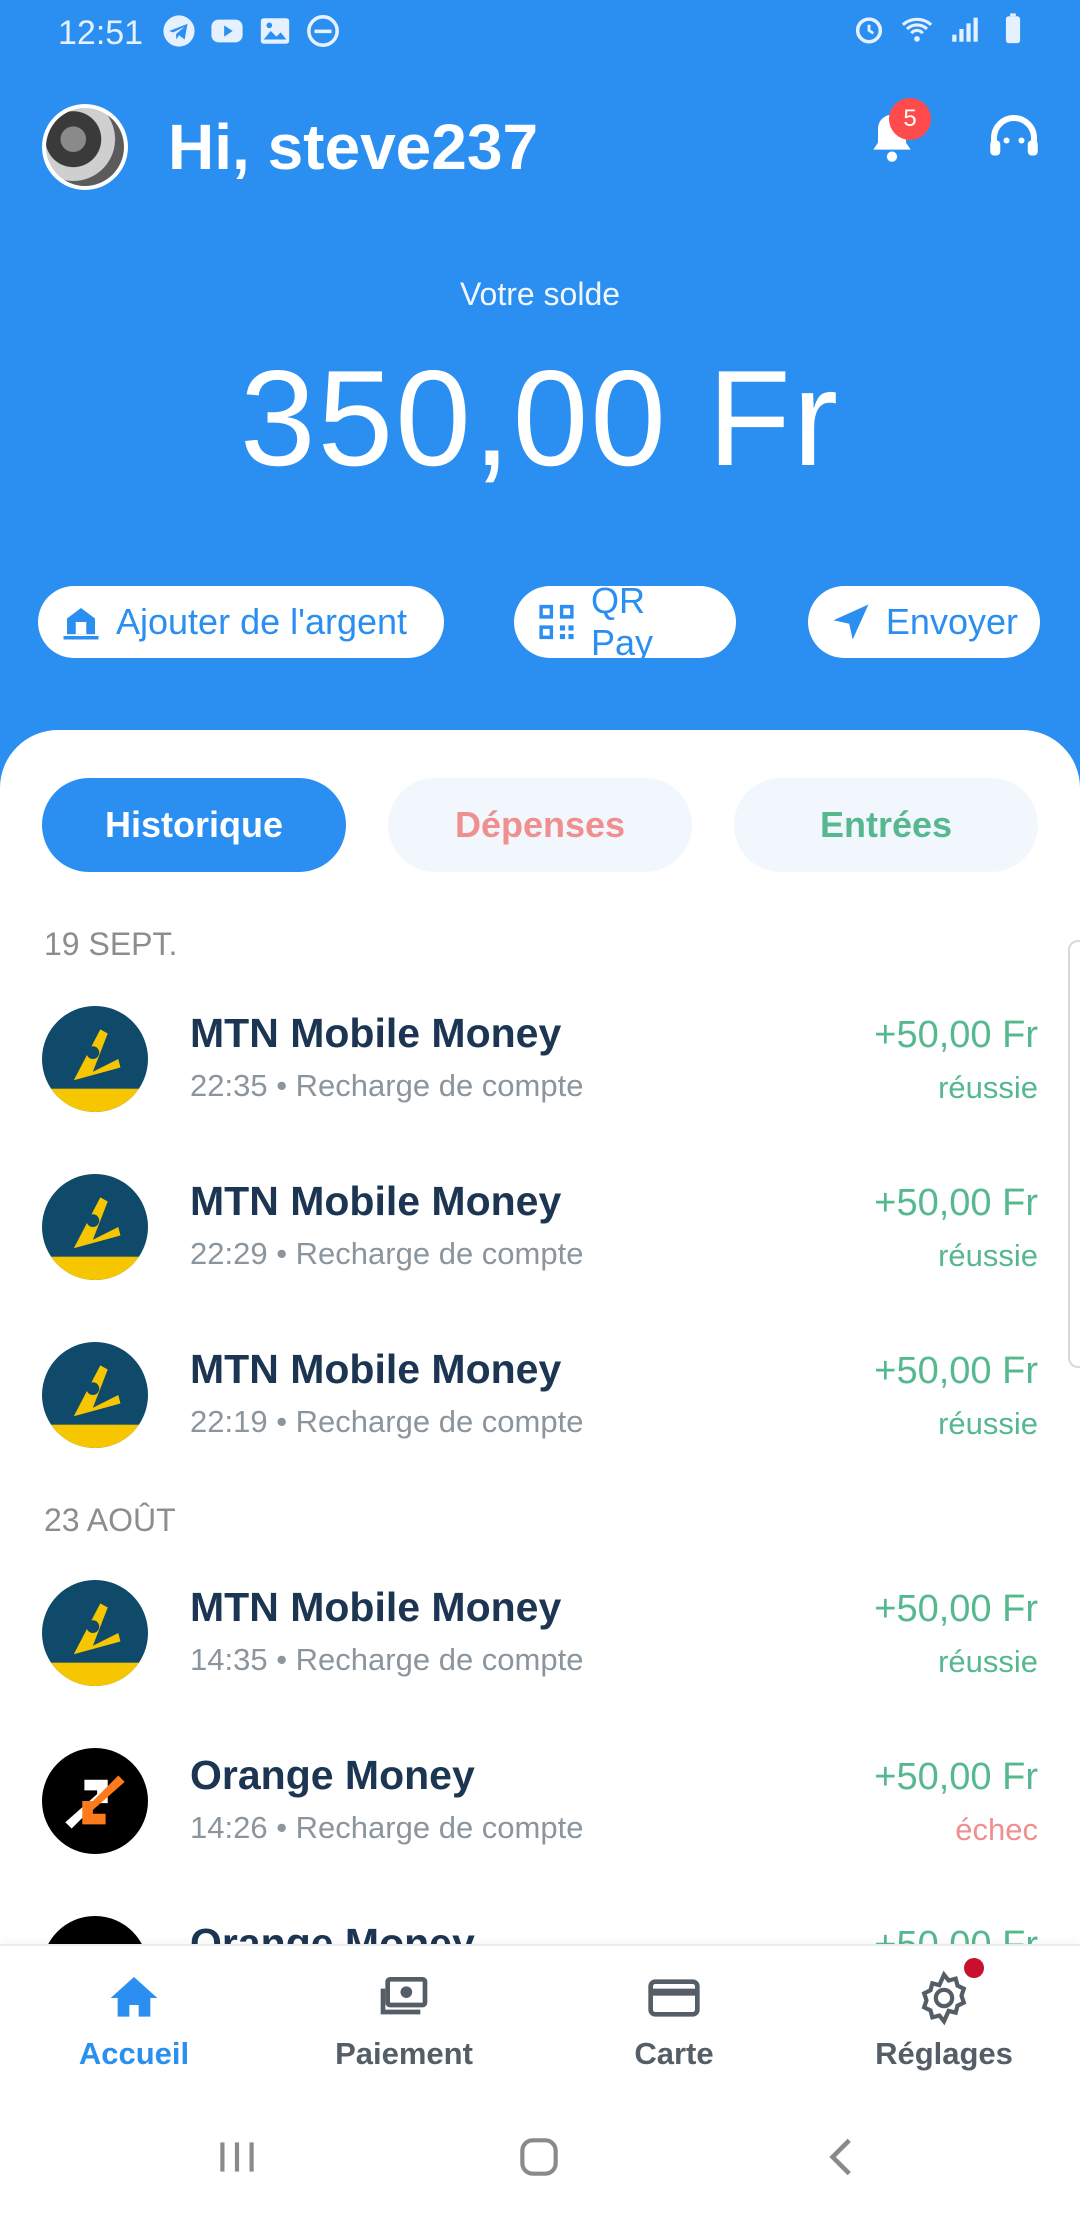 The width and height of the screenshot is (1080, 2220). Describe the element at coordinates (134, 2053) in the screenshot. I see `nav-home-label: Accueil` at that location.